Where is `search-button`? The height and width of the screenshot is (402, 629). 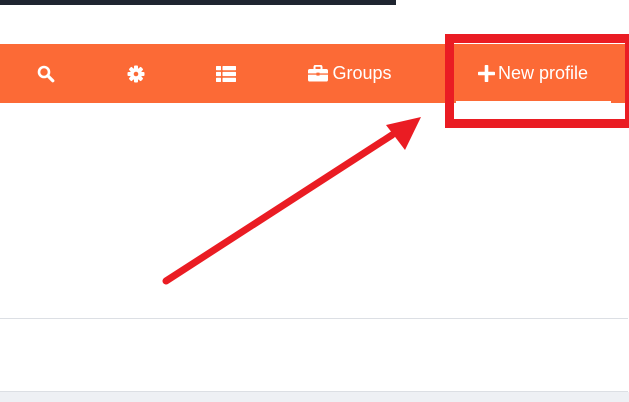
search-button is located at coordinates (46, 73).